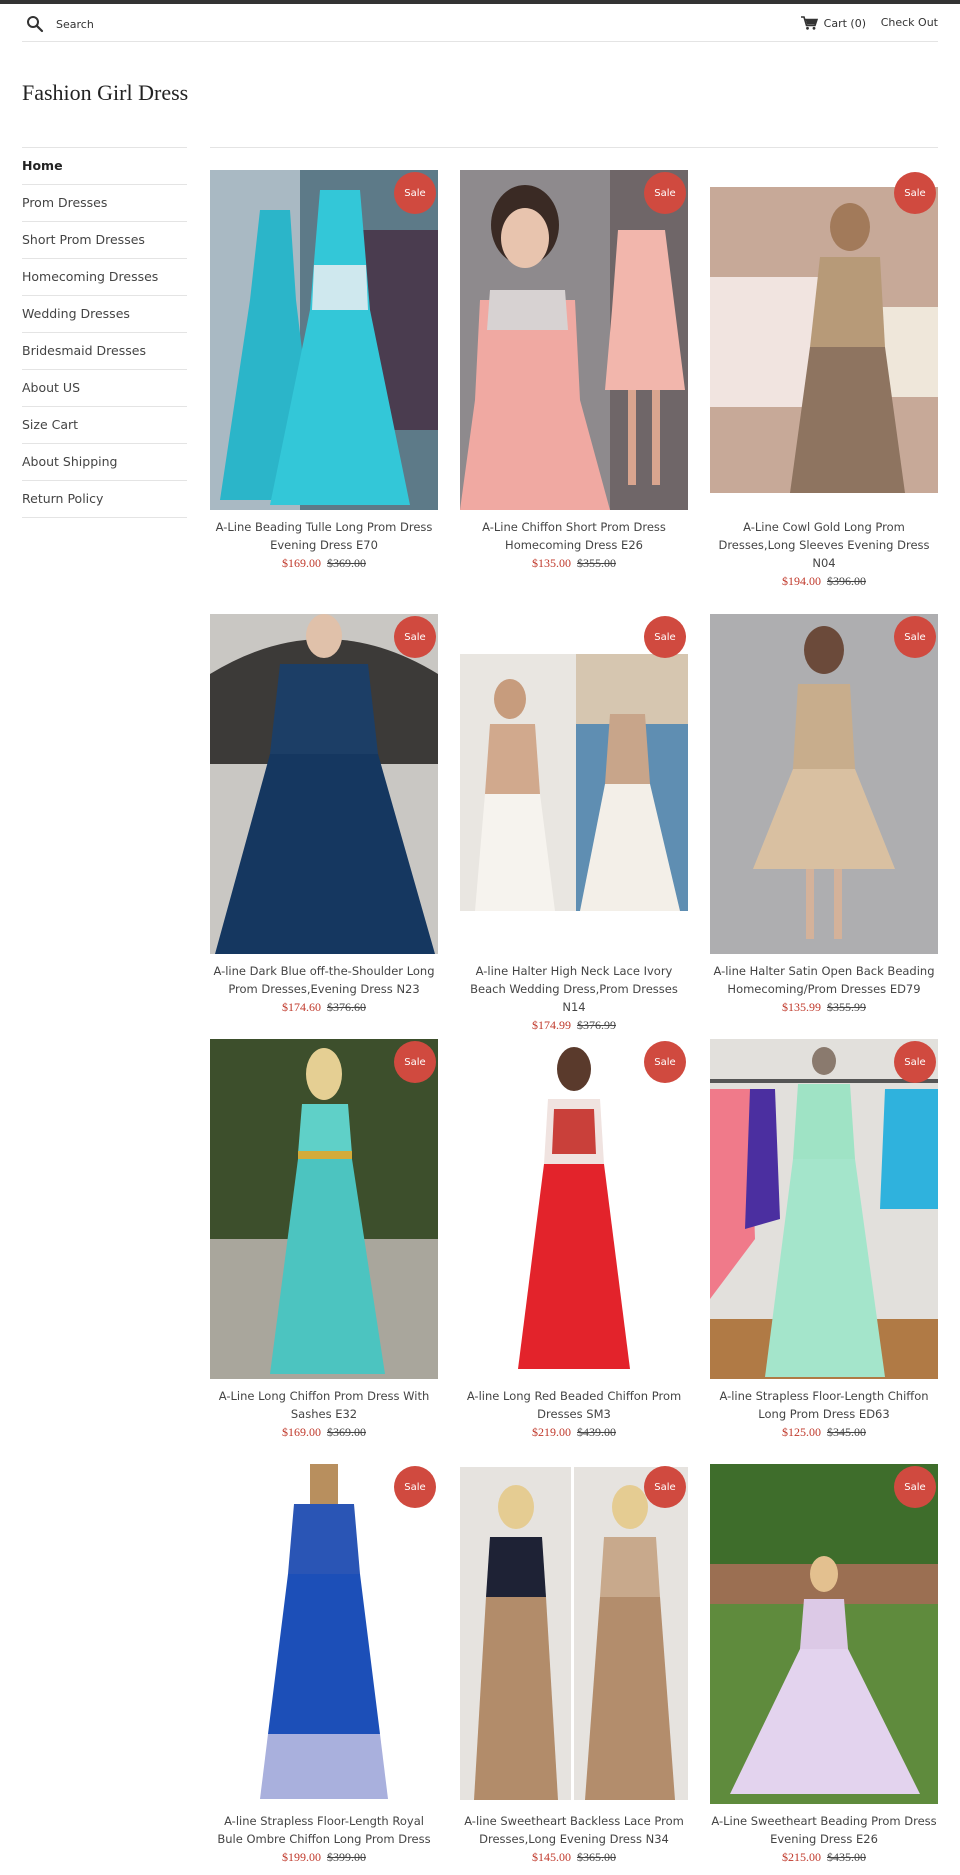 This screenshot has width=960, height=1875. What do you see at coordinates (596, 1025) in the screenshot?
I see `original-price: $376.99` at bounding box center [596, 1025].